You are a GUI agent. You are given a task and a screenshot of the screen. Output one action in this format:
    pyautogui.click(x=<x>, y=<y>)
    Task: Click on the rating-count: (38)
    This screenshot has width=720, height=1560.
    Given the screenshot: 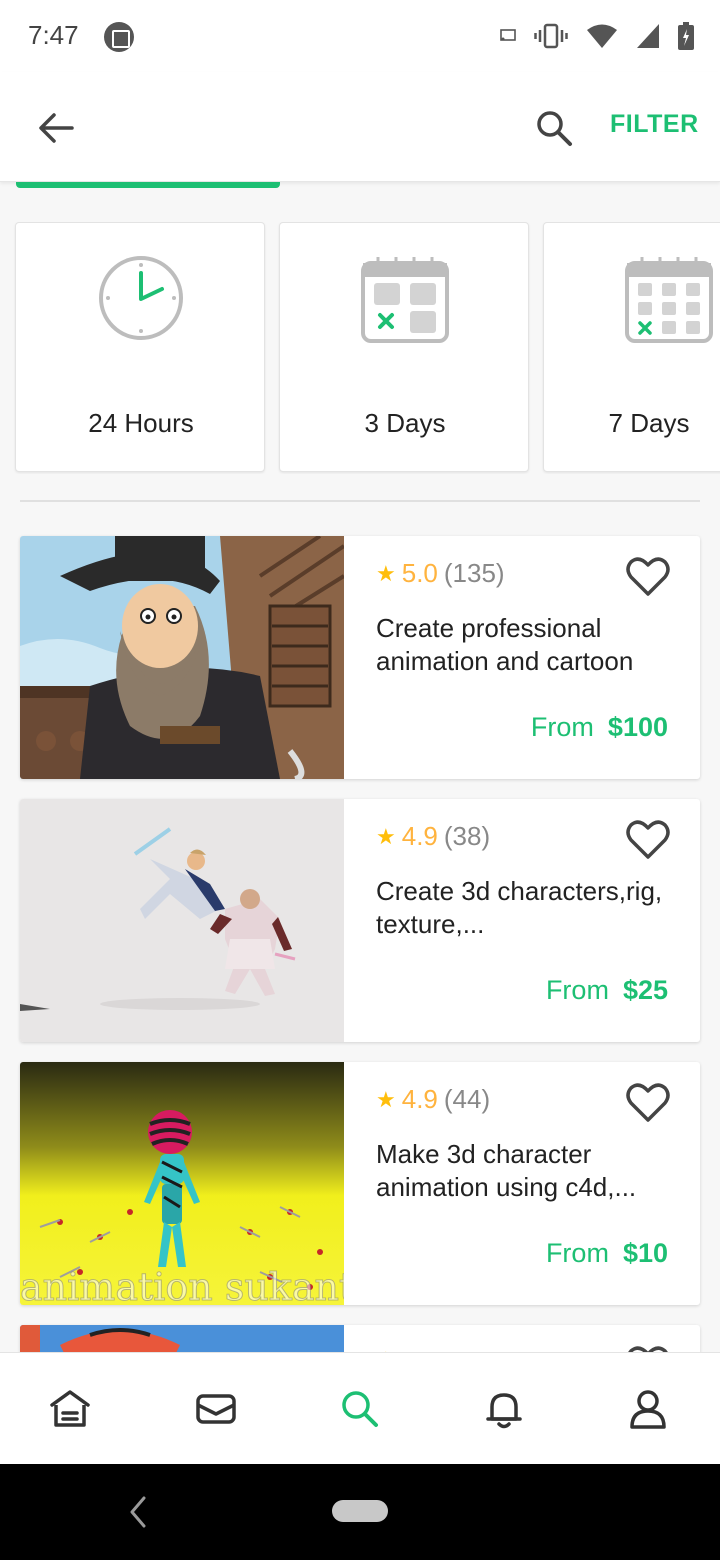 What is the action you would take?
    pyautogui.click(x=467, y=836)
    